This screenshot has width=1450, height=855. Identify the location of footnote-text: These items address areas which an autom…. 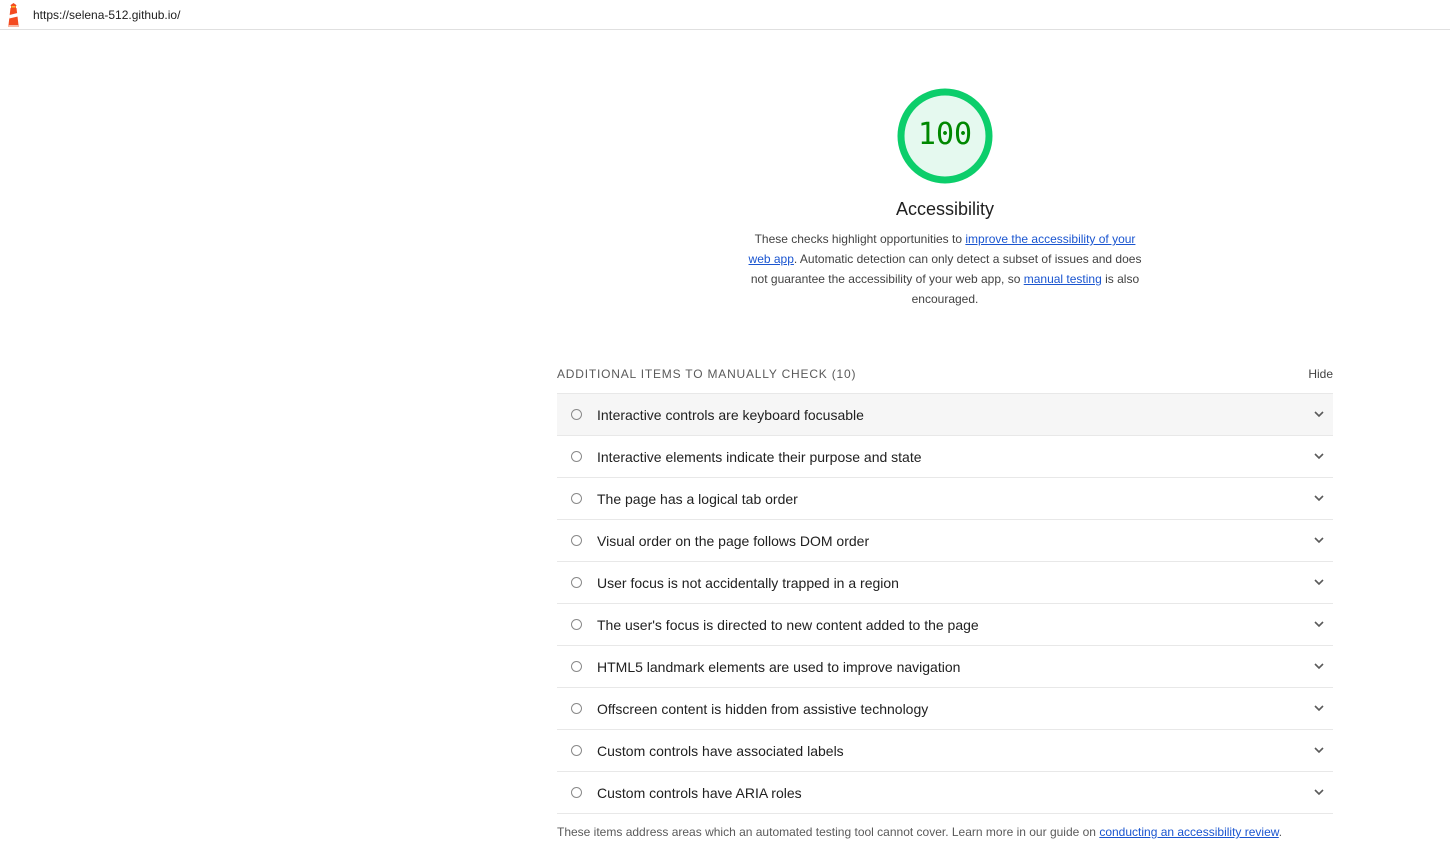
(828, 832).